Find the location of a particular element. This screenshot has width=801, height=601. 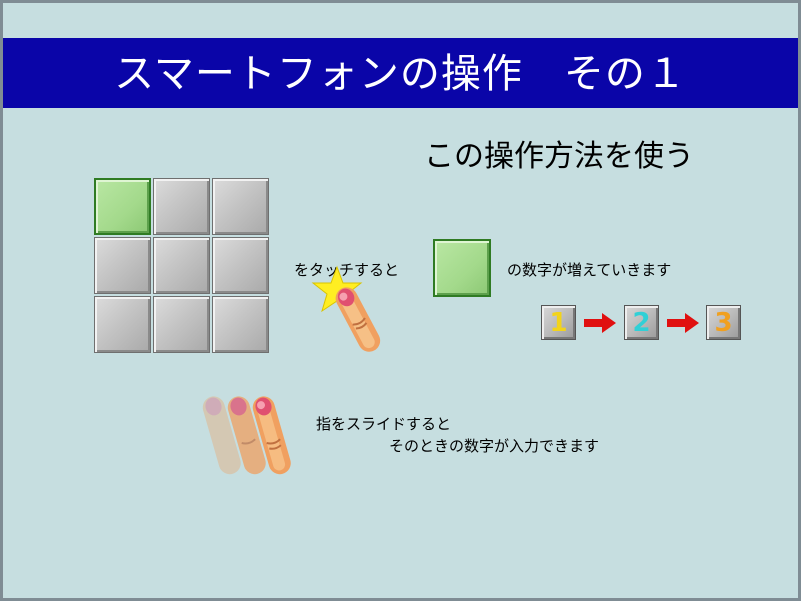

number-box-1: 1 is located at coordinates (558, 322).